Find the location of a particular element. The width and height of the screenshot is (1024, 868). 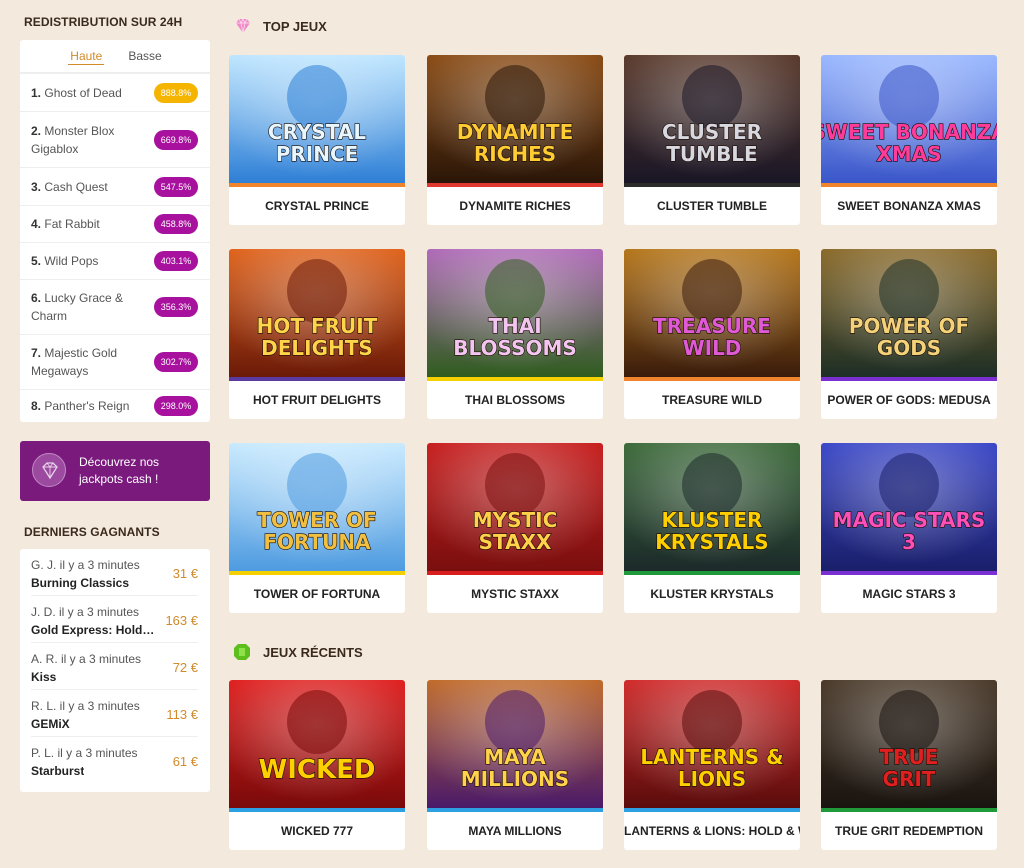

game-thumbnail-logo-text: TRUE is located at coordinates (909, 757).